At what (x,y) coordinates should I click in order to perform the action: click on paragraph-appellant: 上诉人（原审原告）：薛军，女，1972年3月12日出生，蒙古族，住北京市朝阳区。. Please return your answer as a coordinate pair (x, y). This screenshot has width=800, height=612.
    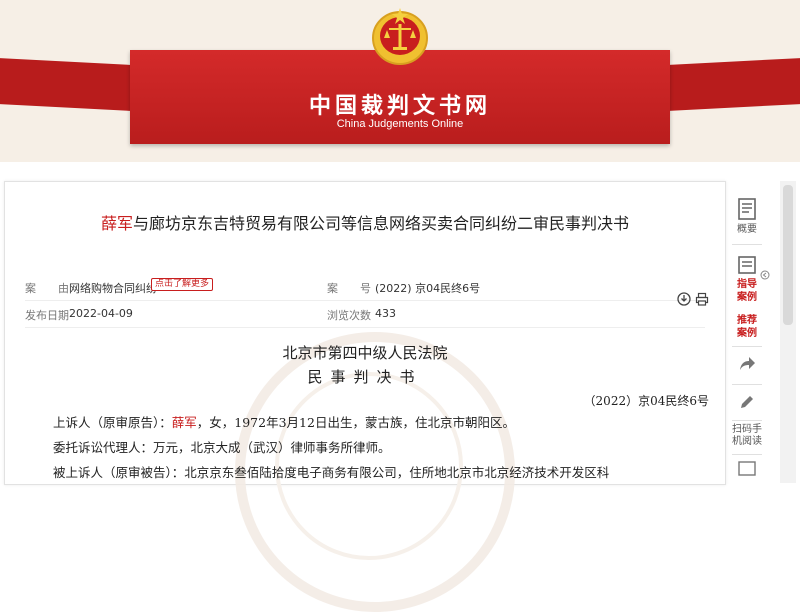
    Looking at the image, I should click on (284, 421).